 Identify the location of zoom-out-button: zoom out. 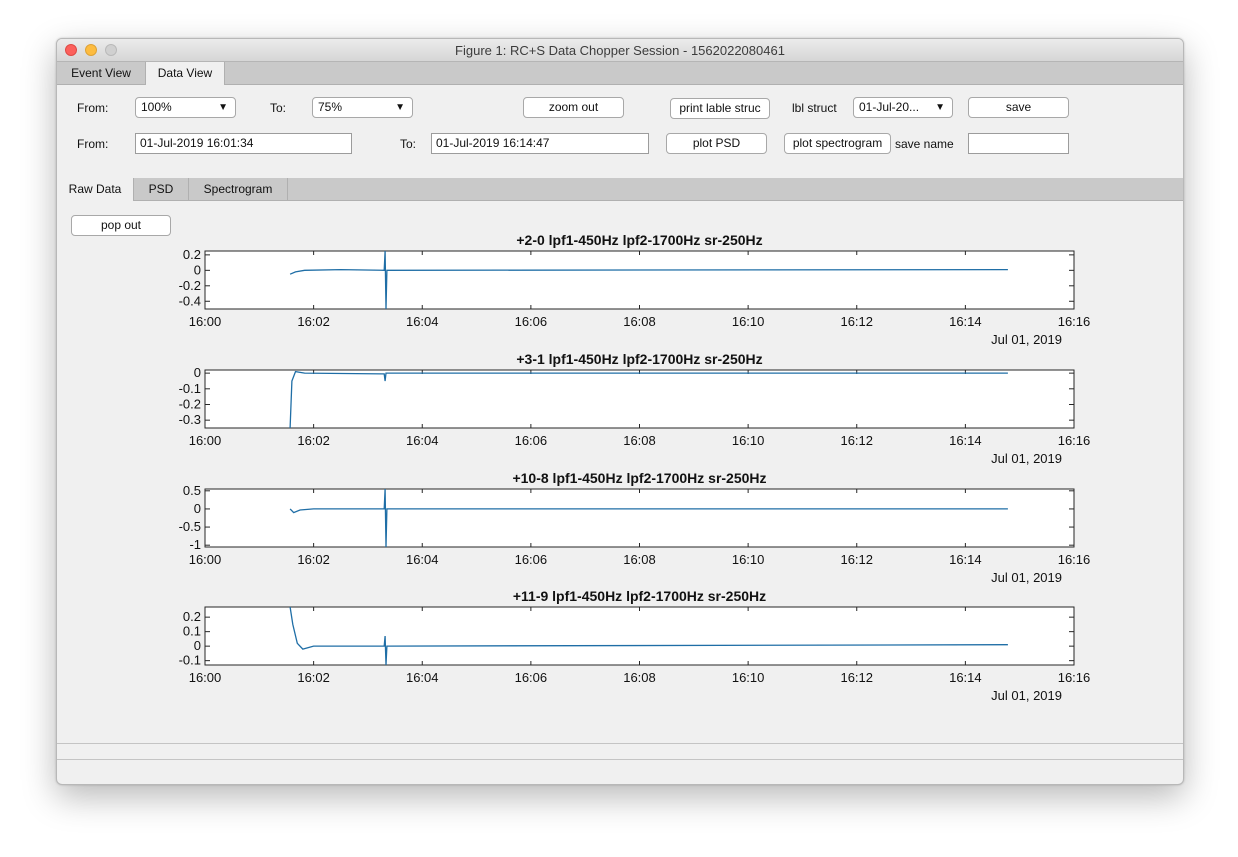
(573, 107).